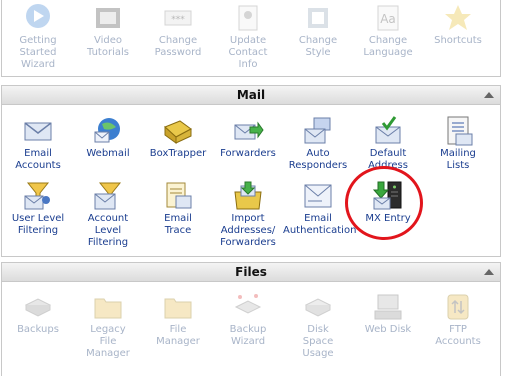 The image size is (513, 376). I want to click on item-label: Email Accounts, so click(38, 159).